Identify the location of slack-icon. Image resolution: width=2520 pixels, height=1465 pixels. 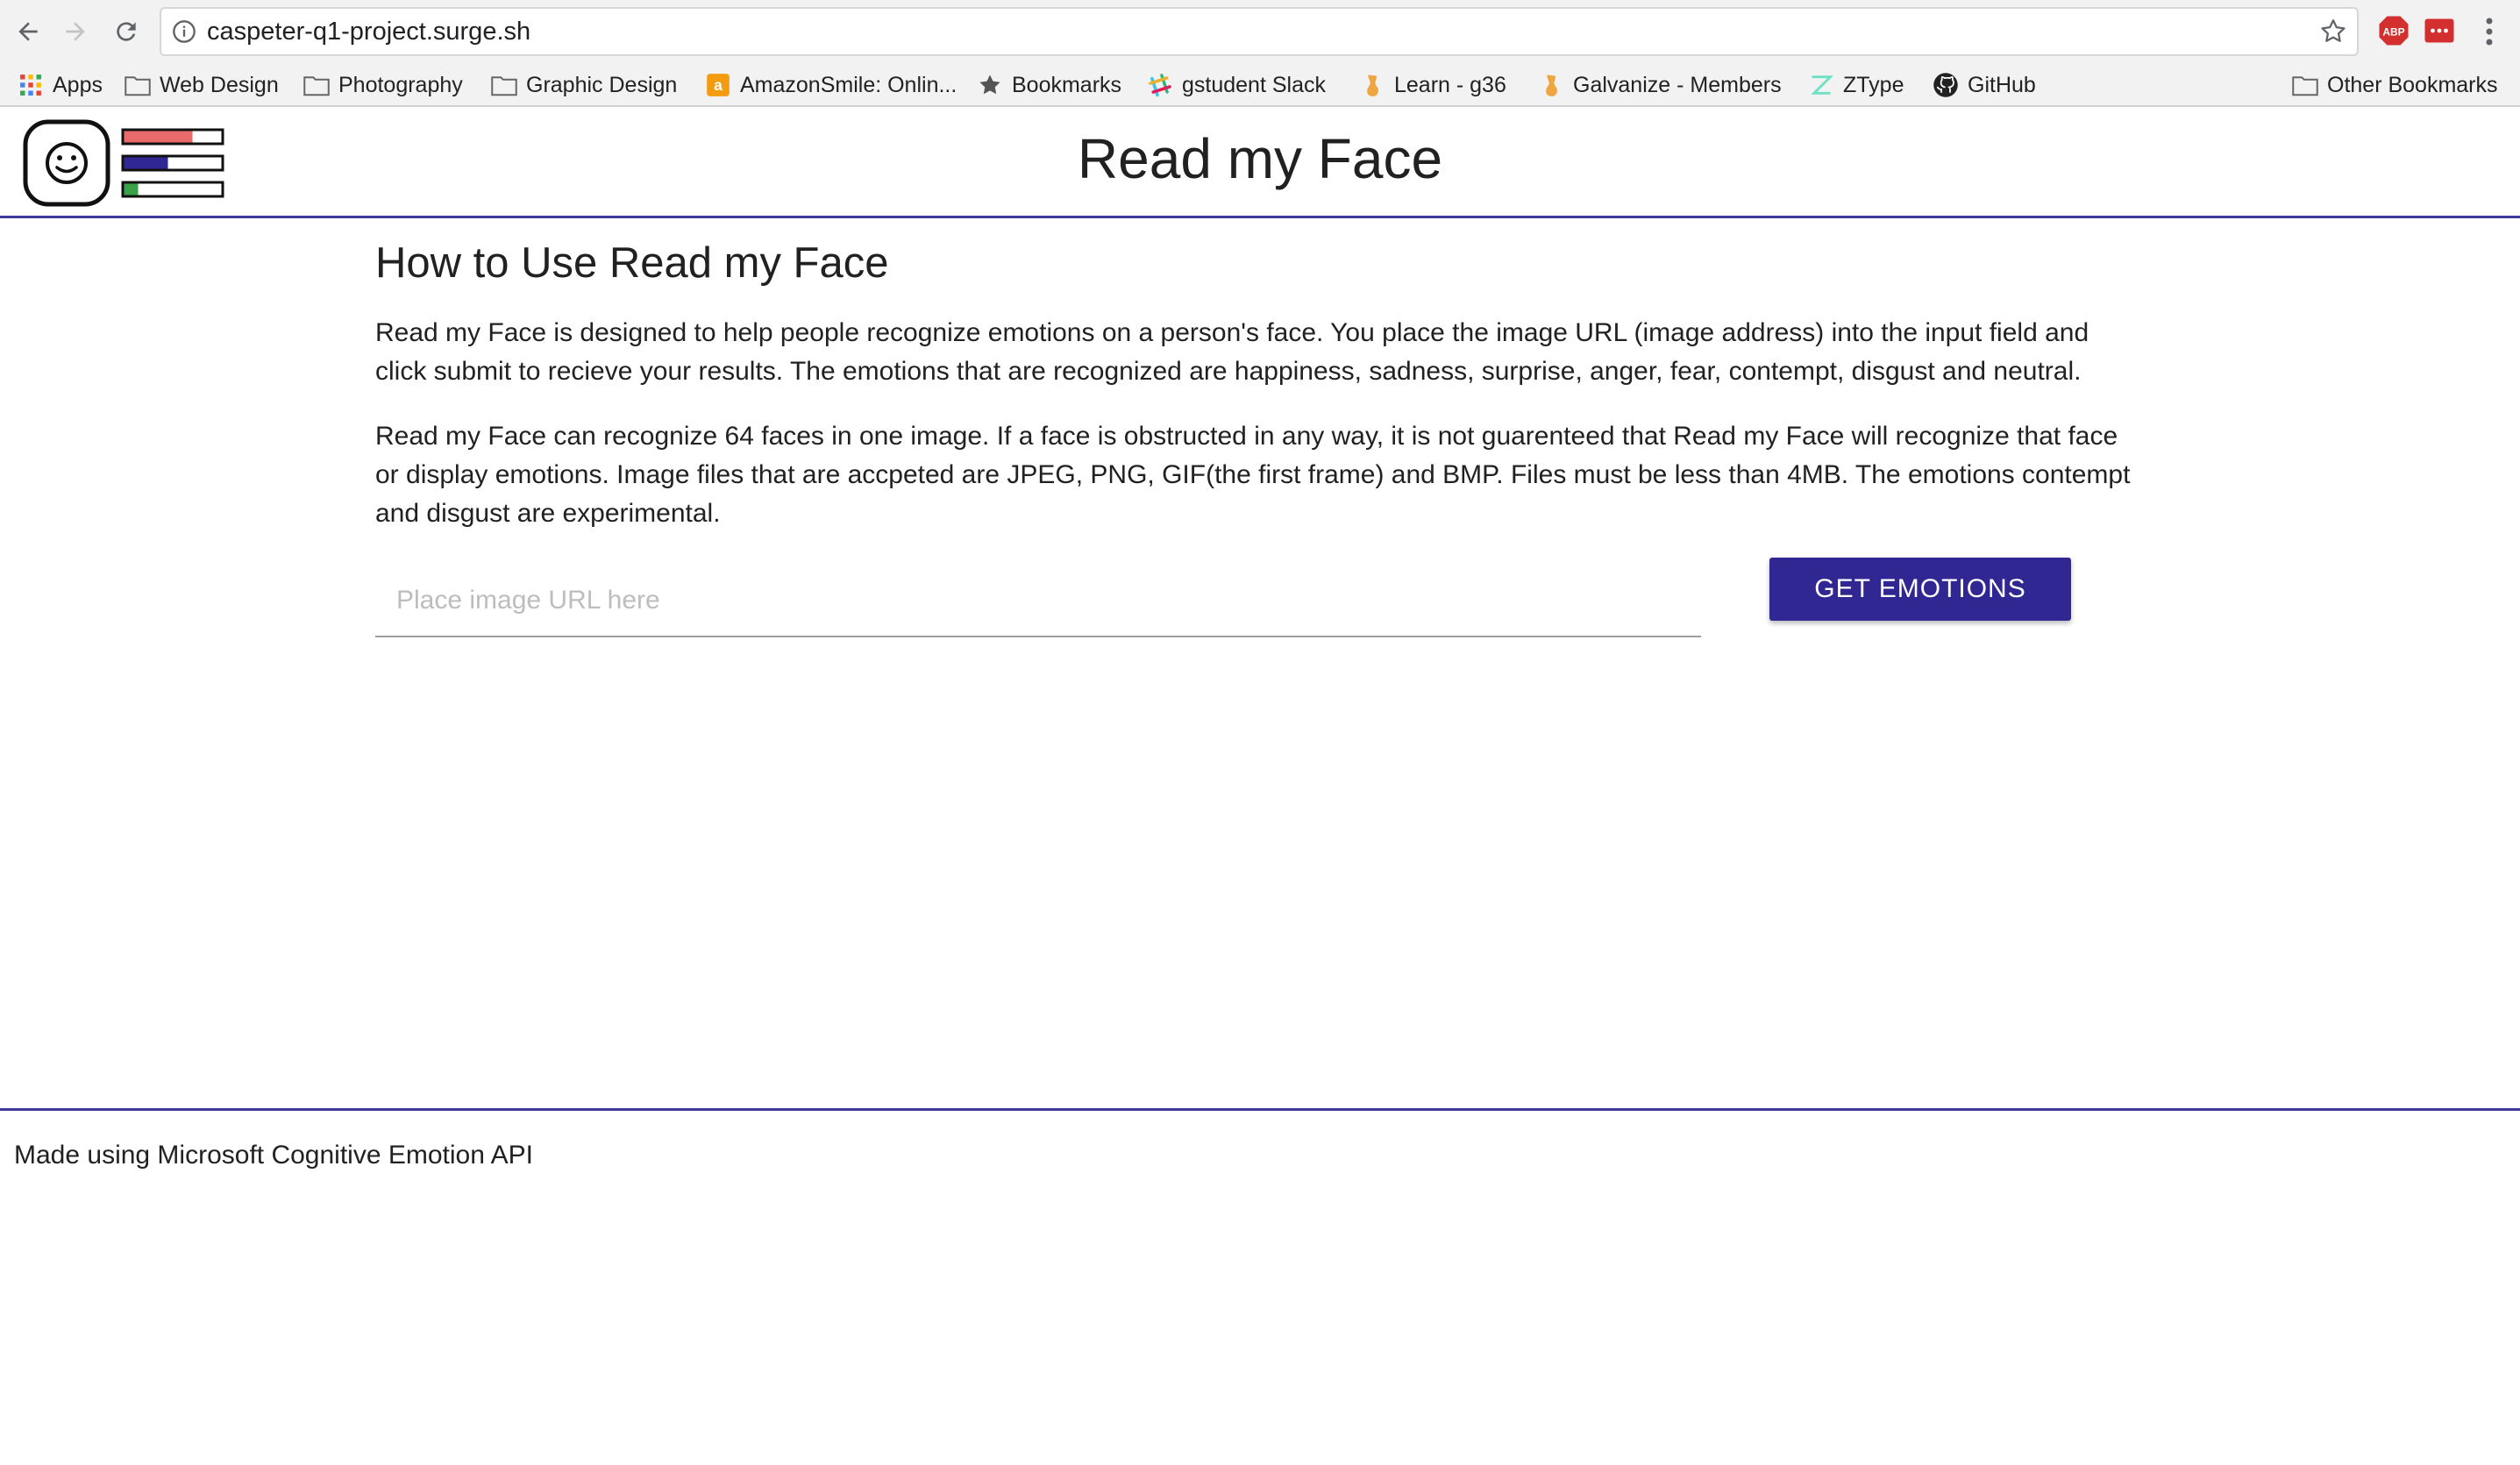
(1160, 85).